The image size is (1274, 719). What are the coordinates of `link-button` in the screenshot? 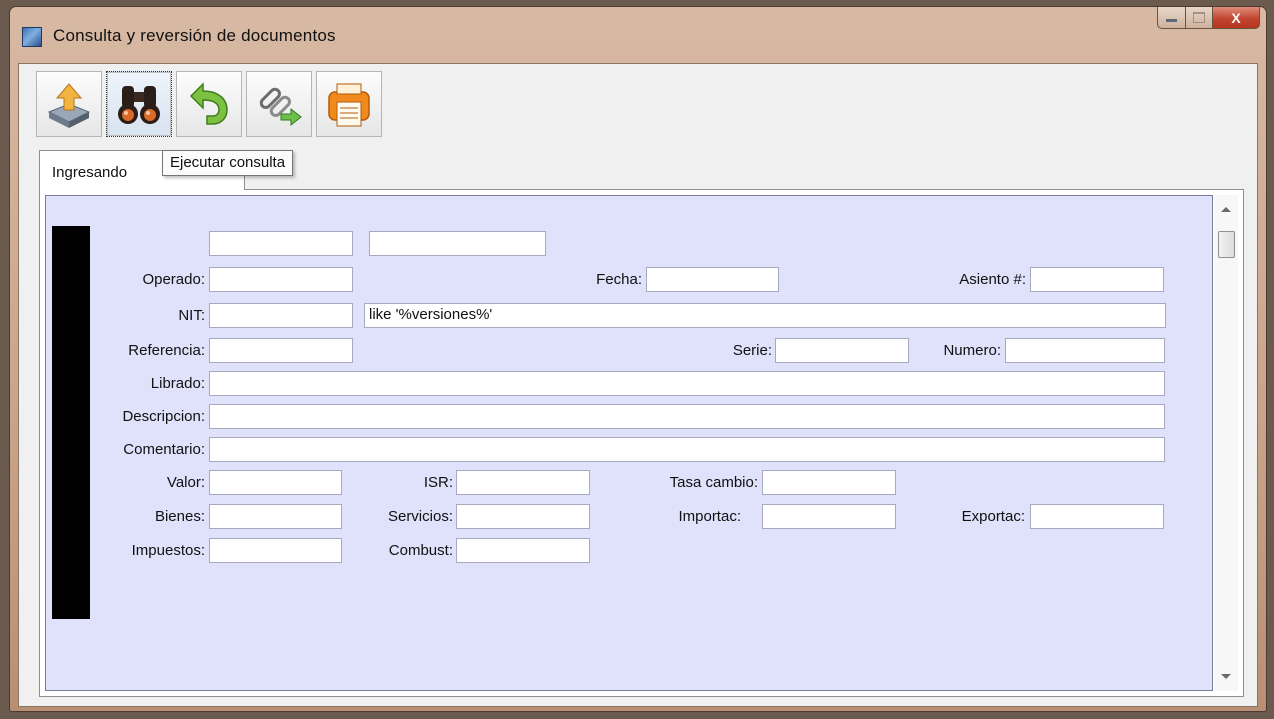 It's located at (279, 104).